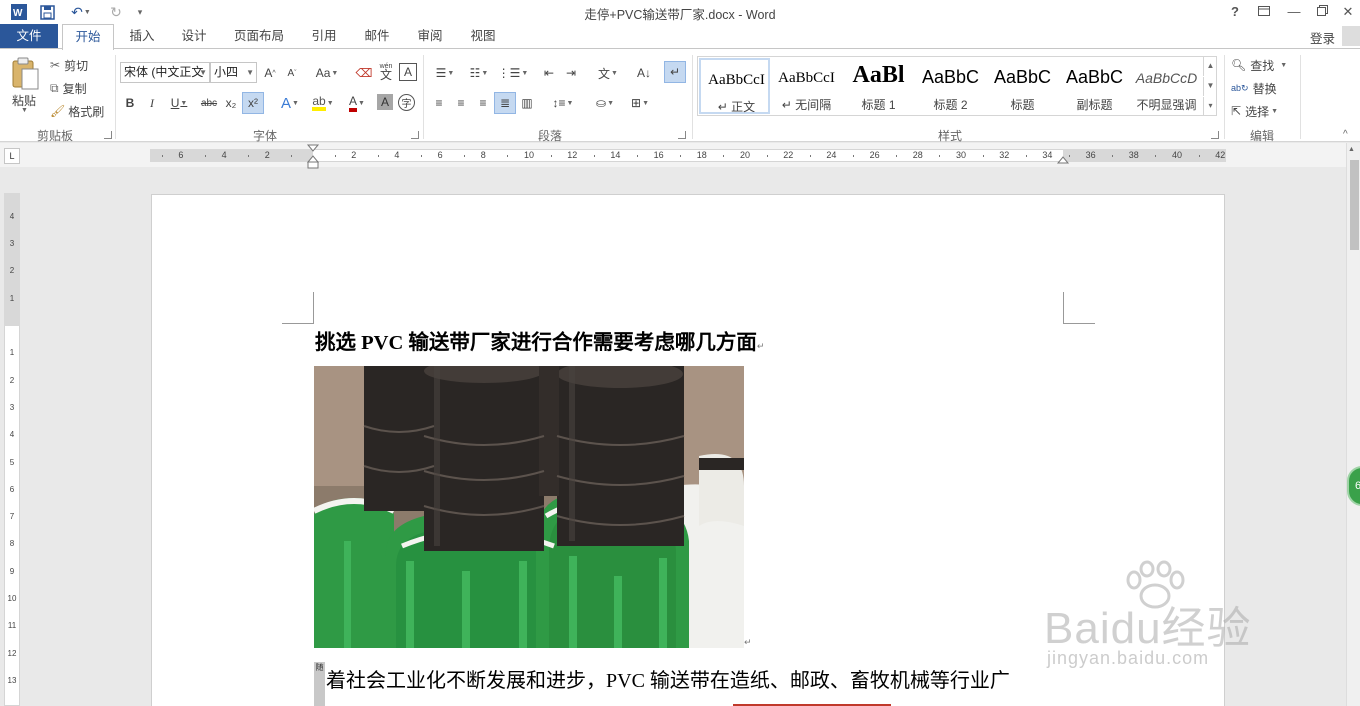  Describe the element at coordinates (327, 73) in the screenshot. I see `change-case-button: Aa ▼` at that location.